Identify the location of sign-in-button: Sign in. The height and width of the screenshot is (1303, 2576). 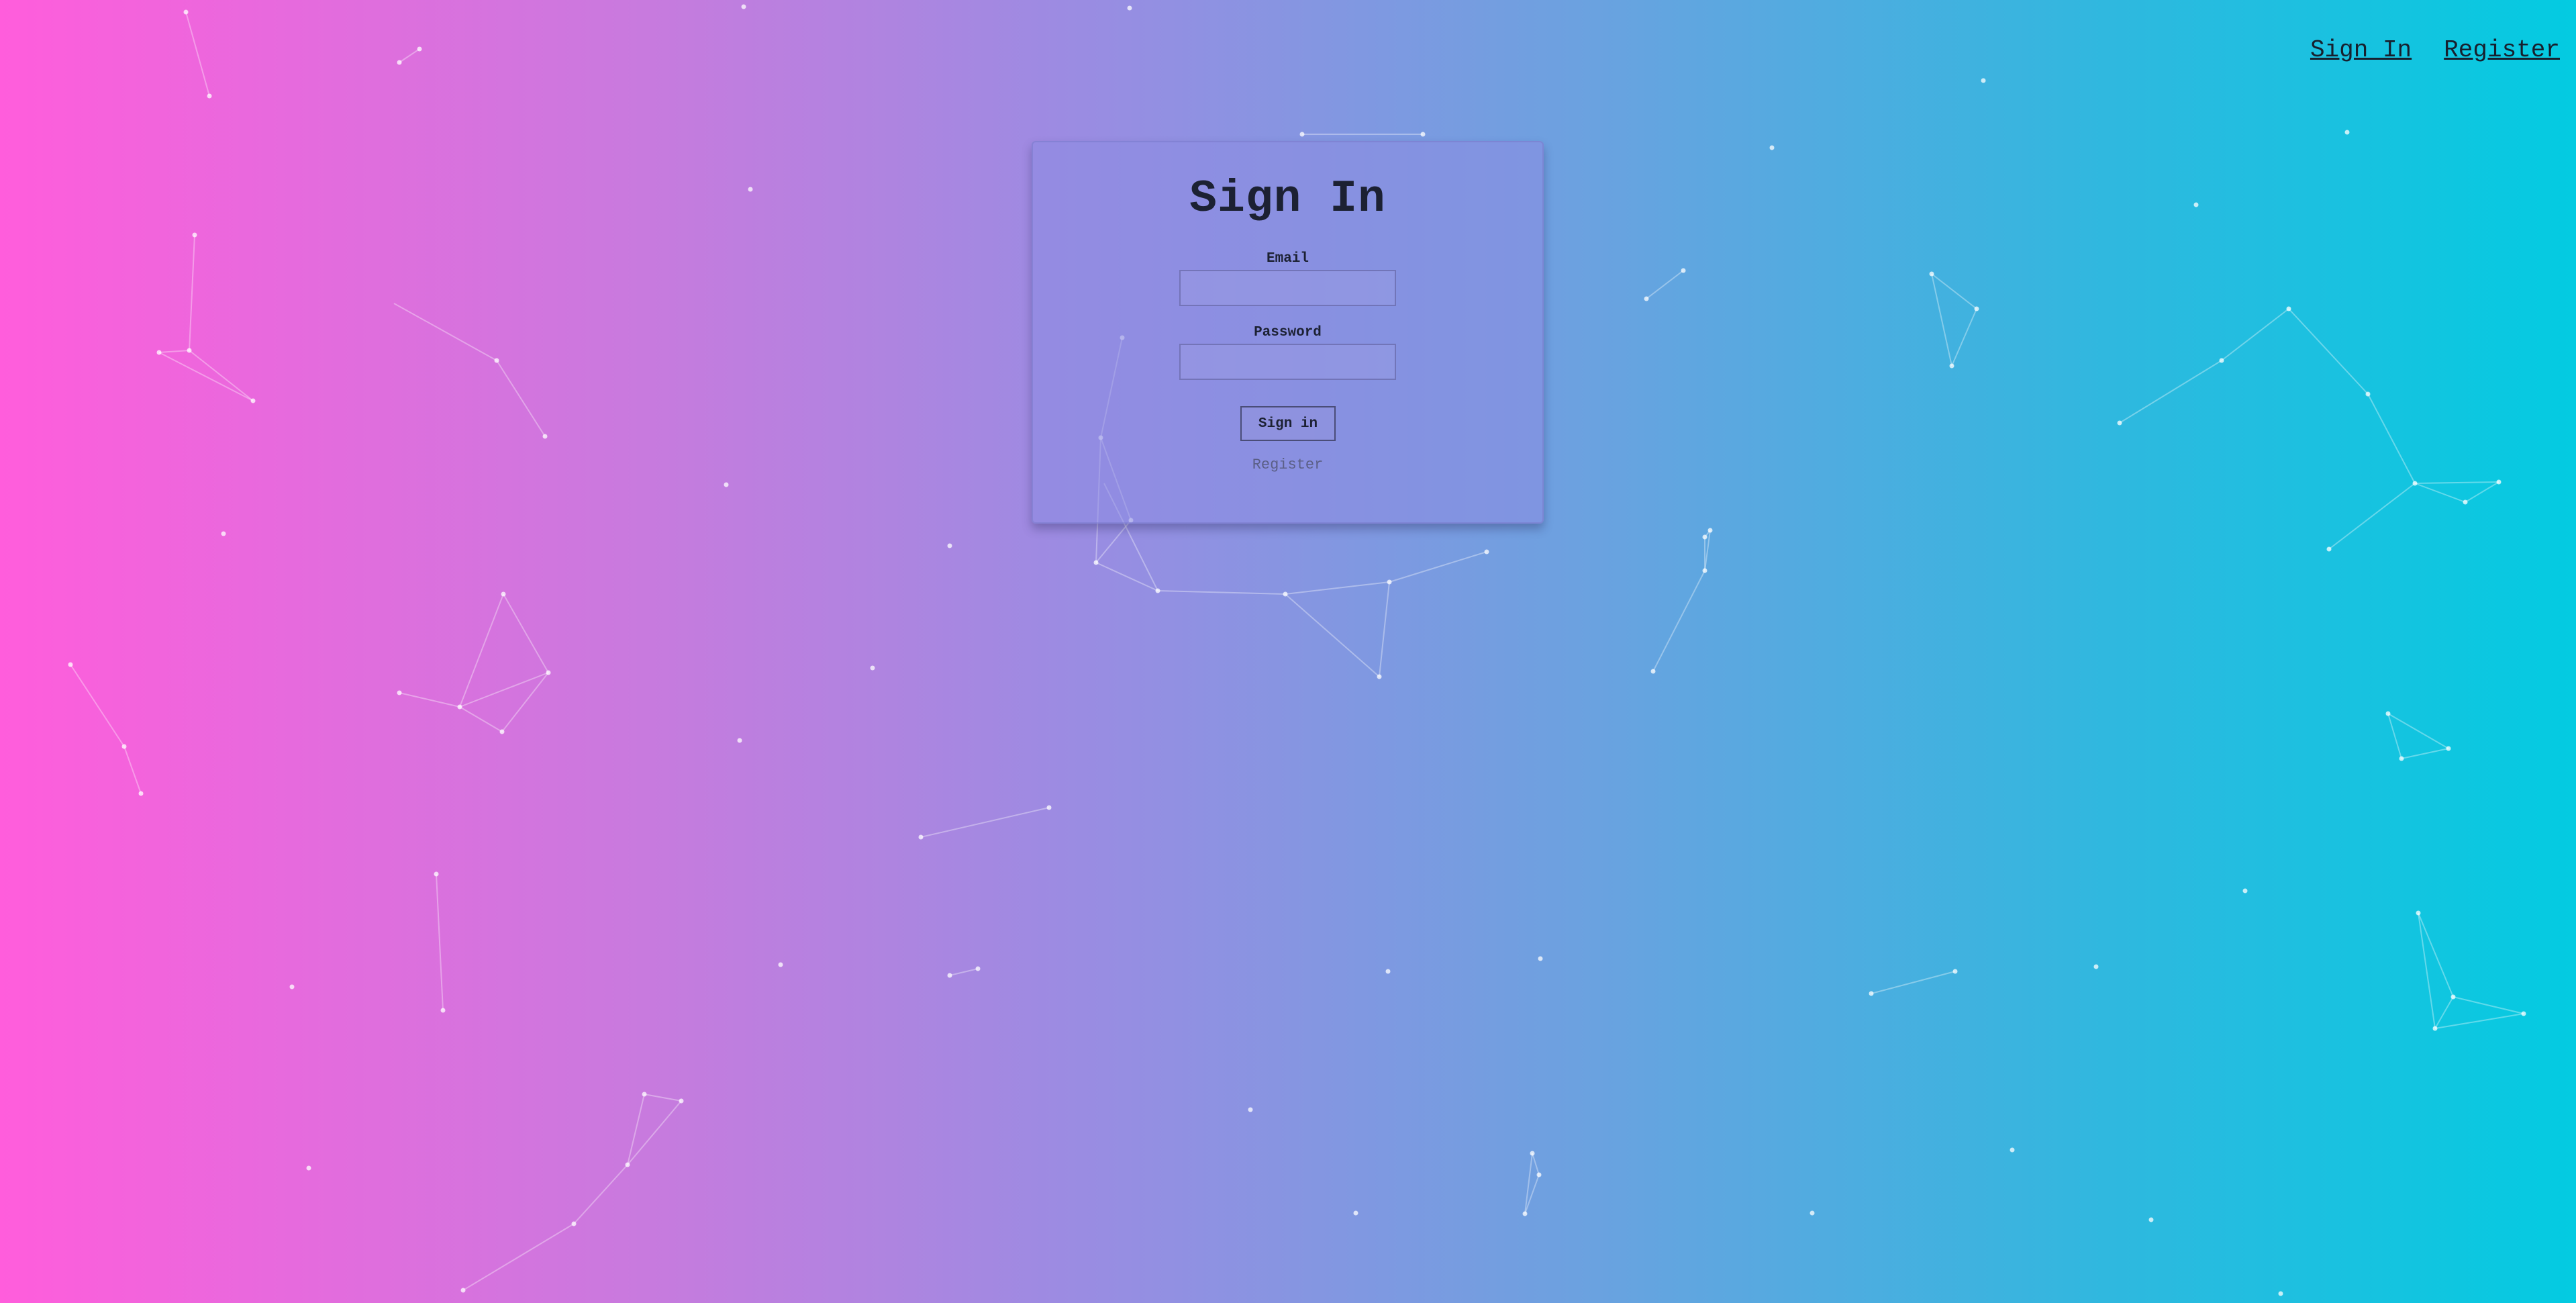
(1288, 423).